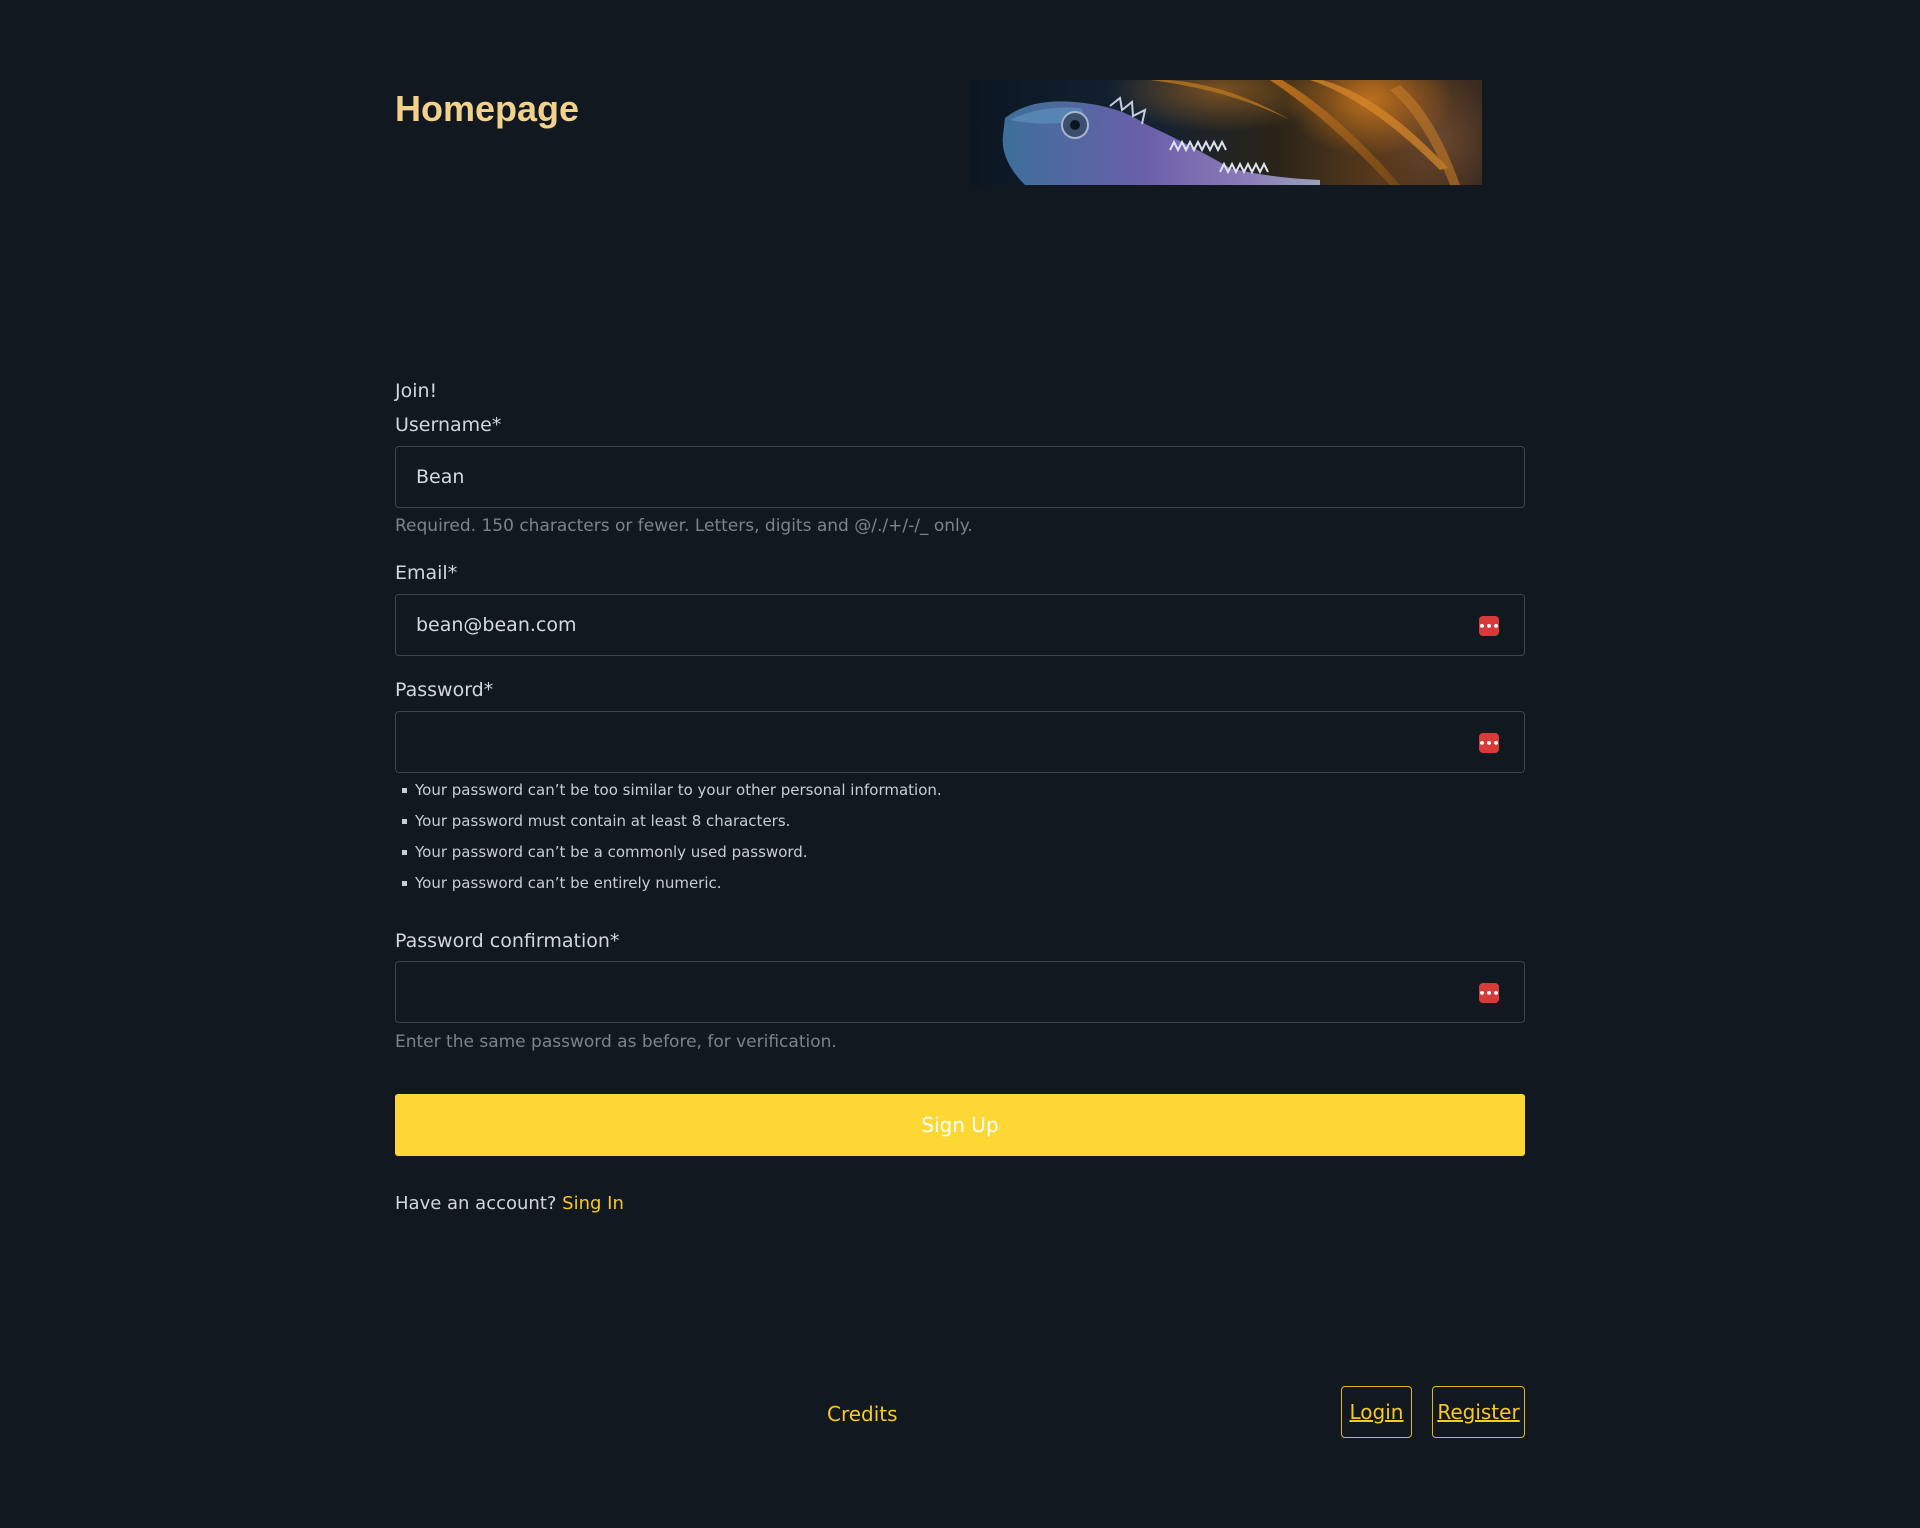 The height and width of the screenshot is (1528, 1920). What do you see at coordinates (593, 1203) in the screenshot?
I see `sign-in-link: Sing In` at bounding box center [593, 1203].